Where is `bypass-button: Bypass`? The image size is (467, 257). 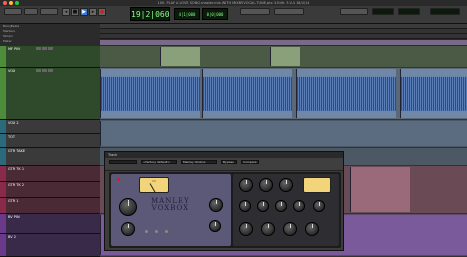
bypass-button: Bypass is located at coordinates (229, 162).